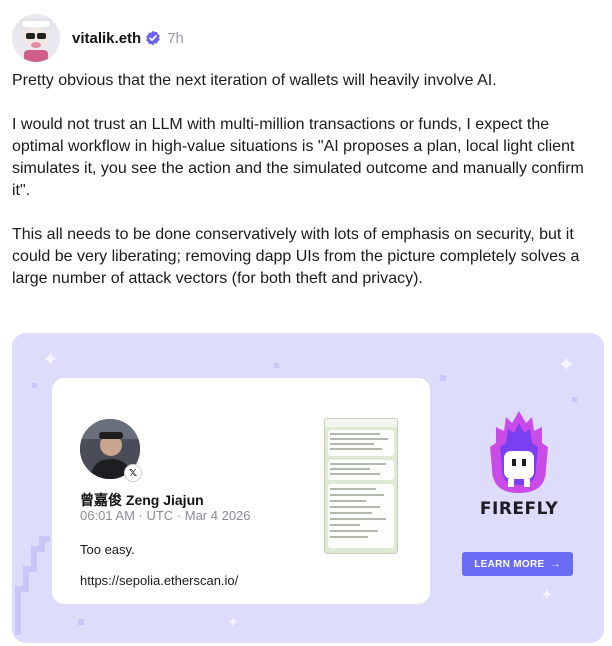 This screenshot has height=646, width=612. I want to click on tweet-text: Too easy., so click(107, 549).